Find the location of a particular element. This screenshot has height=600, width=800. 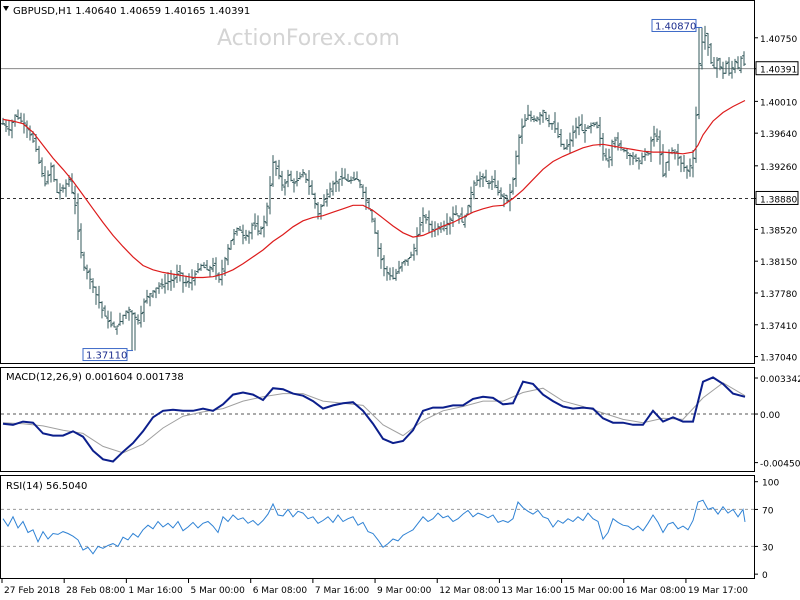

rsi-tick-label: 30 is located at coordinates (768, 548).